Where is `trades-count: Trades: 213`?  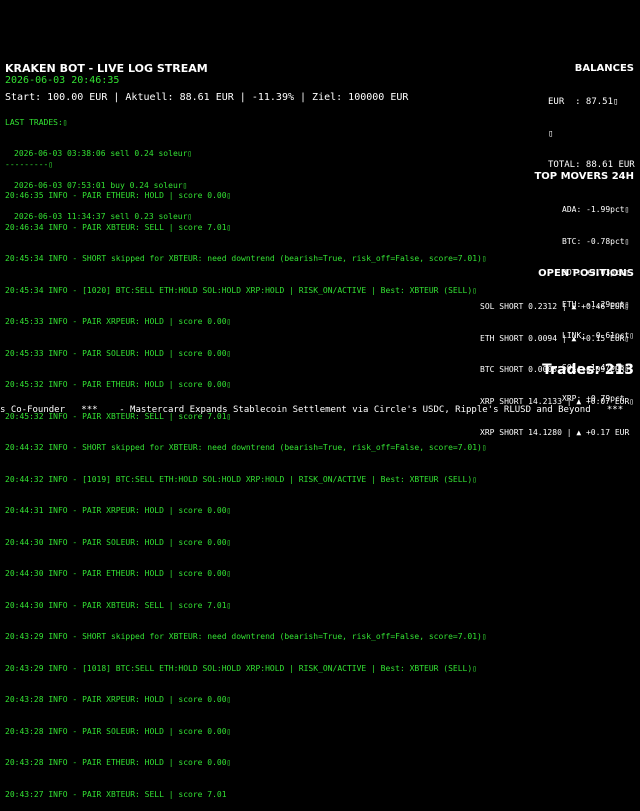 trades-count: Trades: 213 is located at coordinates (588, 370).